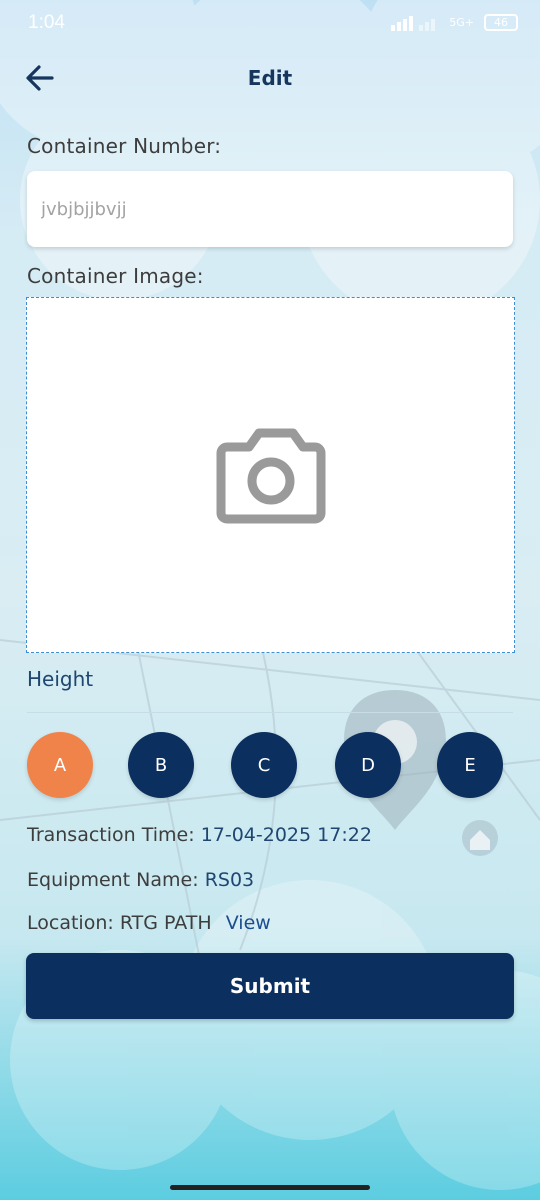 Image resolution: width=540 pixels, height=1200 pixels. What do you see at coordinates (461, 22) in the screenshot?
I see `network-type: 5G+` at bounding box center [461, 22].